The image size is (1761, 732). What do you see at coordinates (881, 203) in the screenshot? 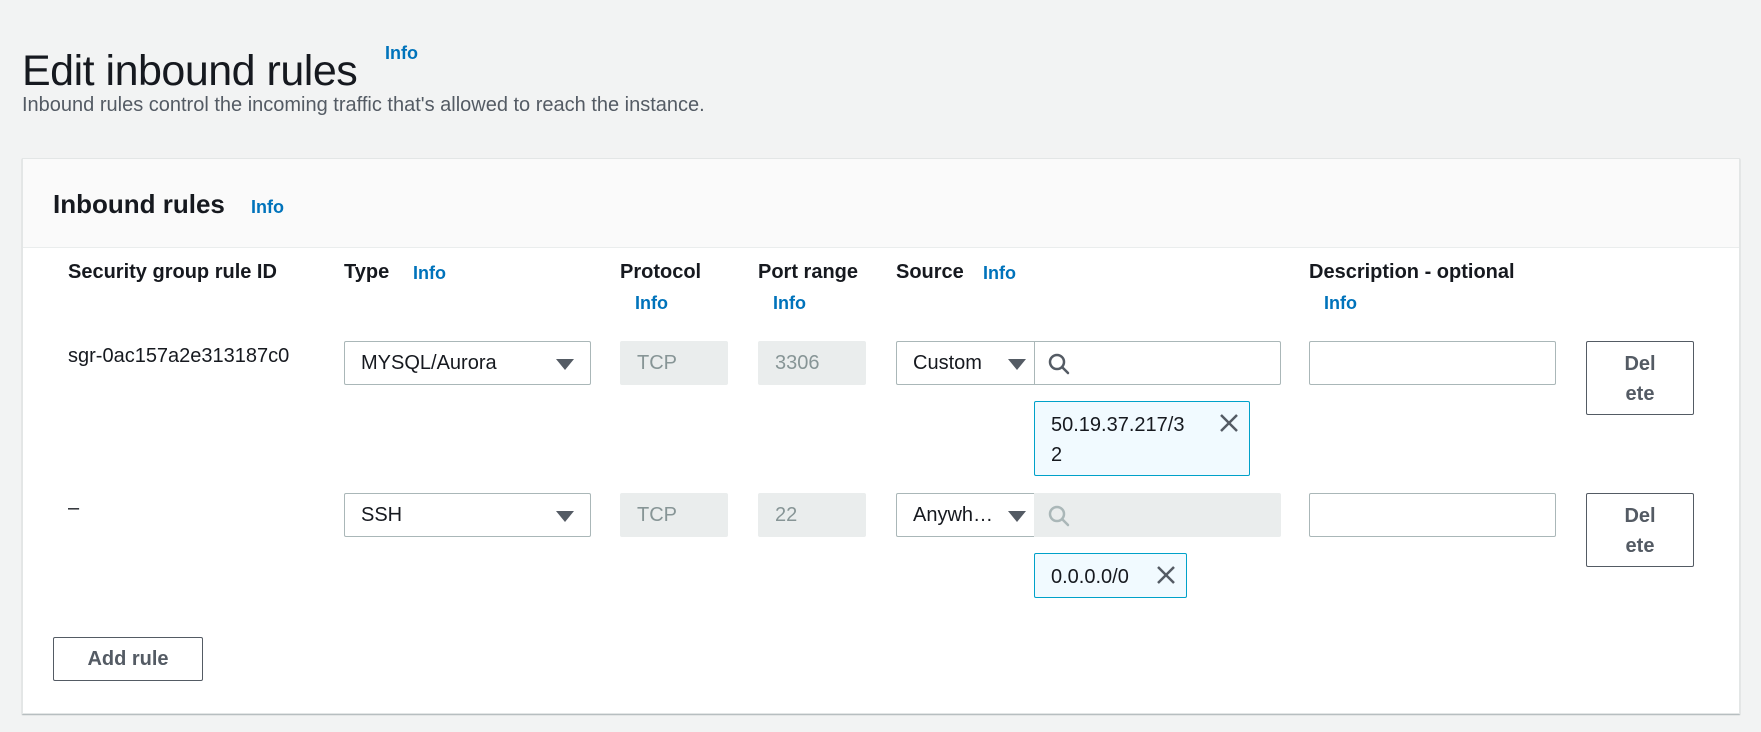
I see `panel-header: Inbound rules Info` at bounding box center [881, 203].